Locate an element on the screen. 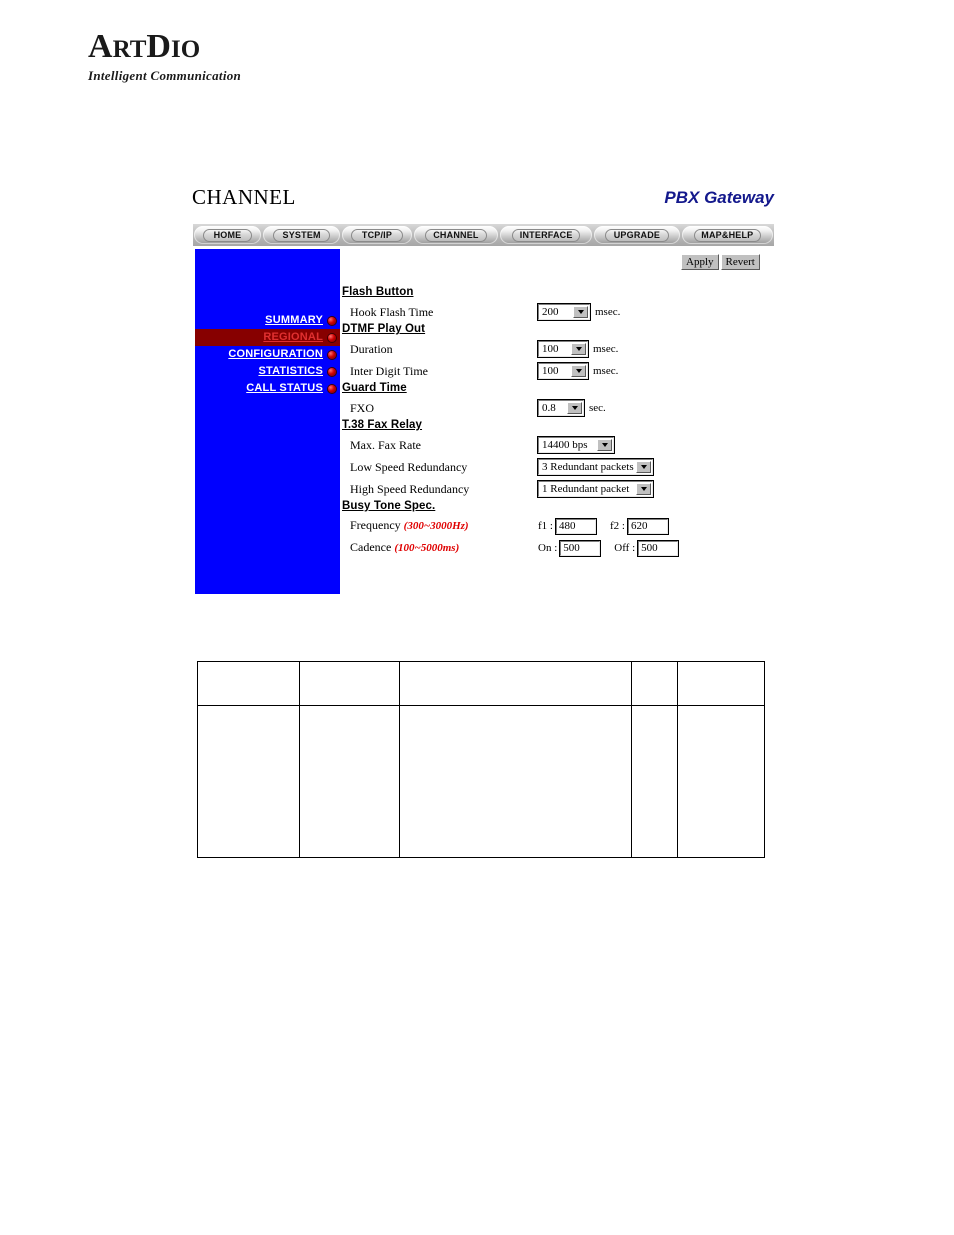 The width and height of the screenshot is (954, 1235). cadence-on-input: 500 is located at coordinates (580, 548).